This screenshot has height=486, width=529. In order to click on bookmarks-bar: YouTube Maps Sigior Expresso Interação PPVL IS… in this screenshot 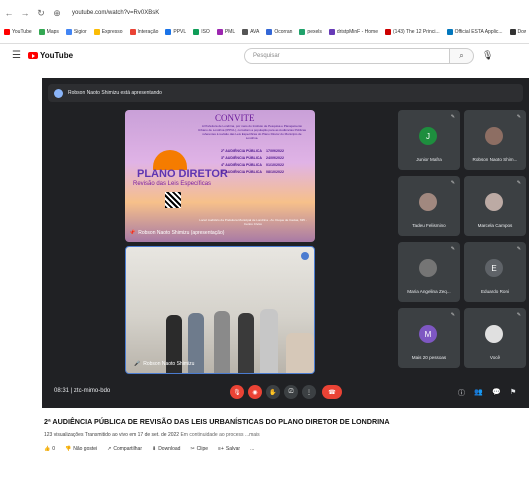, I will do `click(265, 32)`.